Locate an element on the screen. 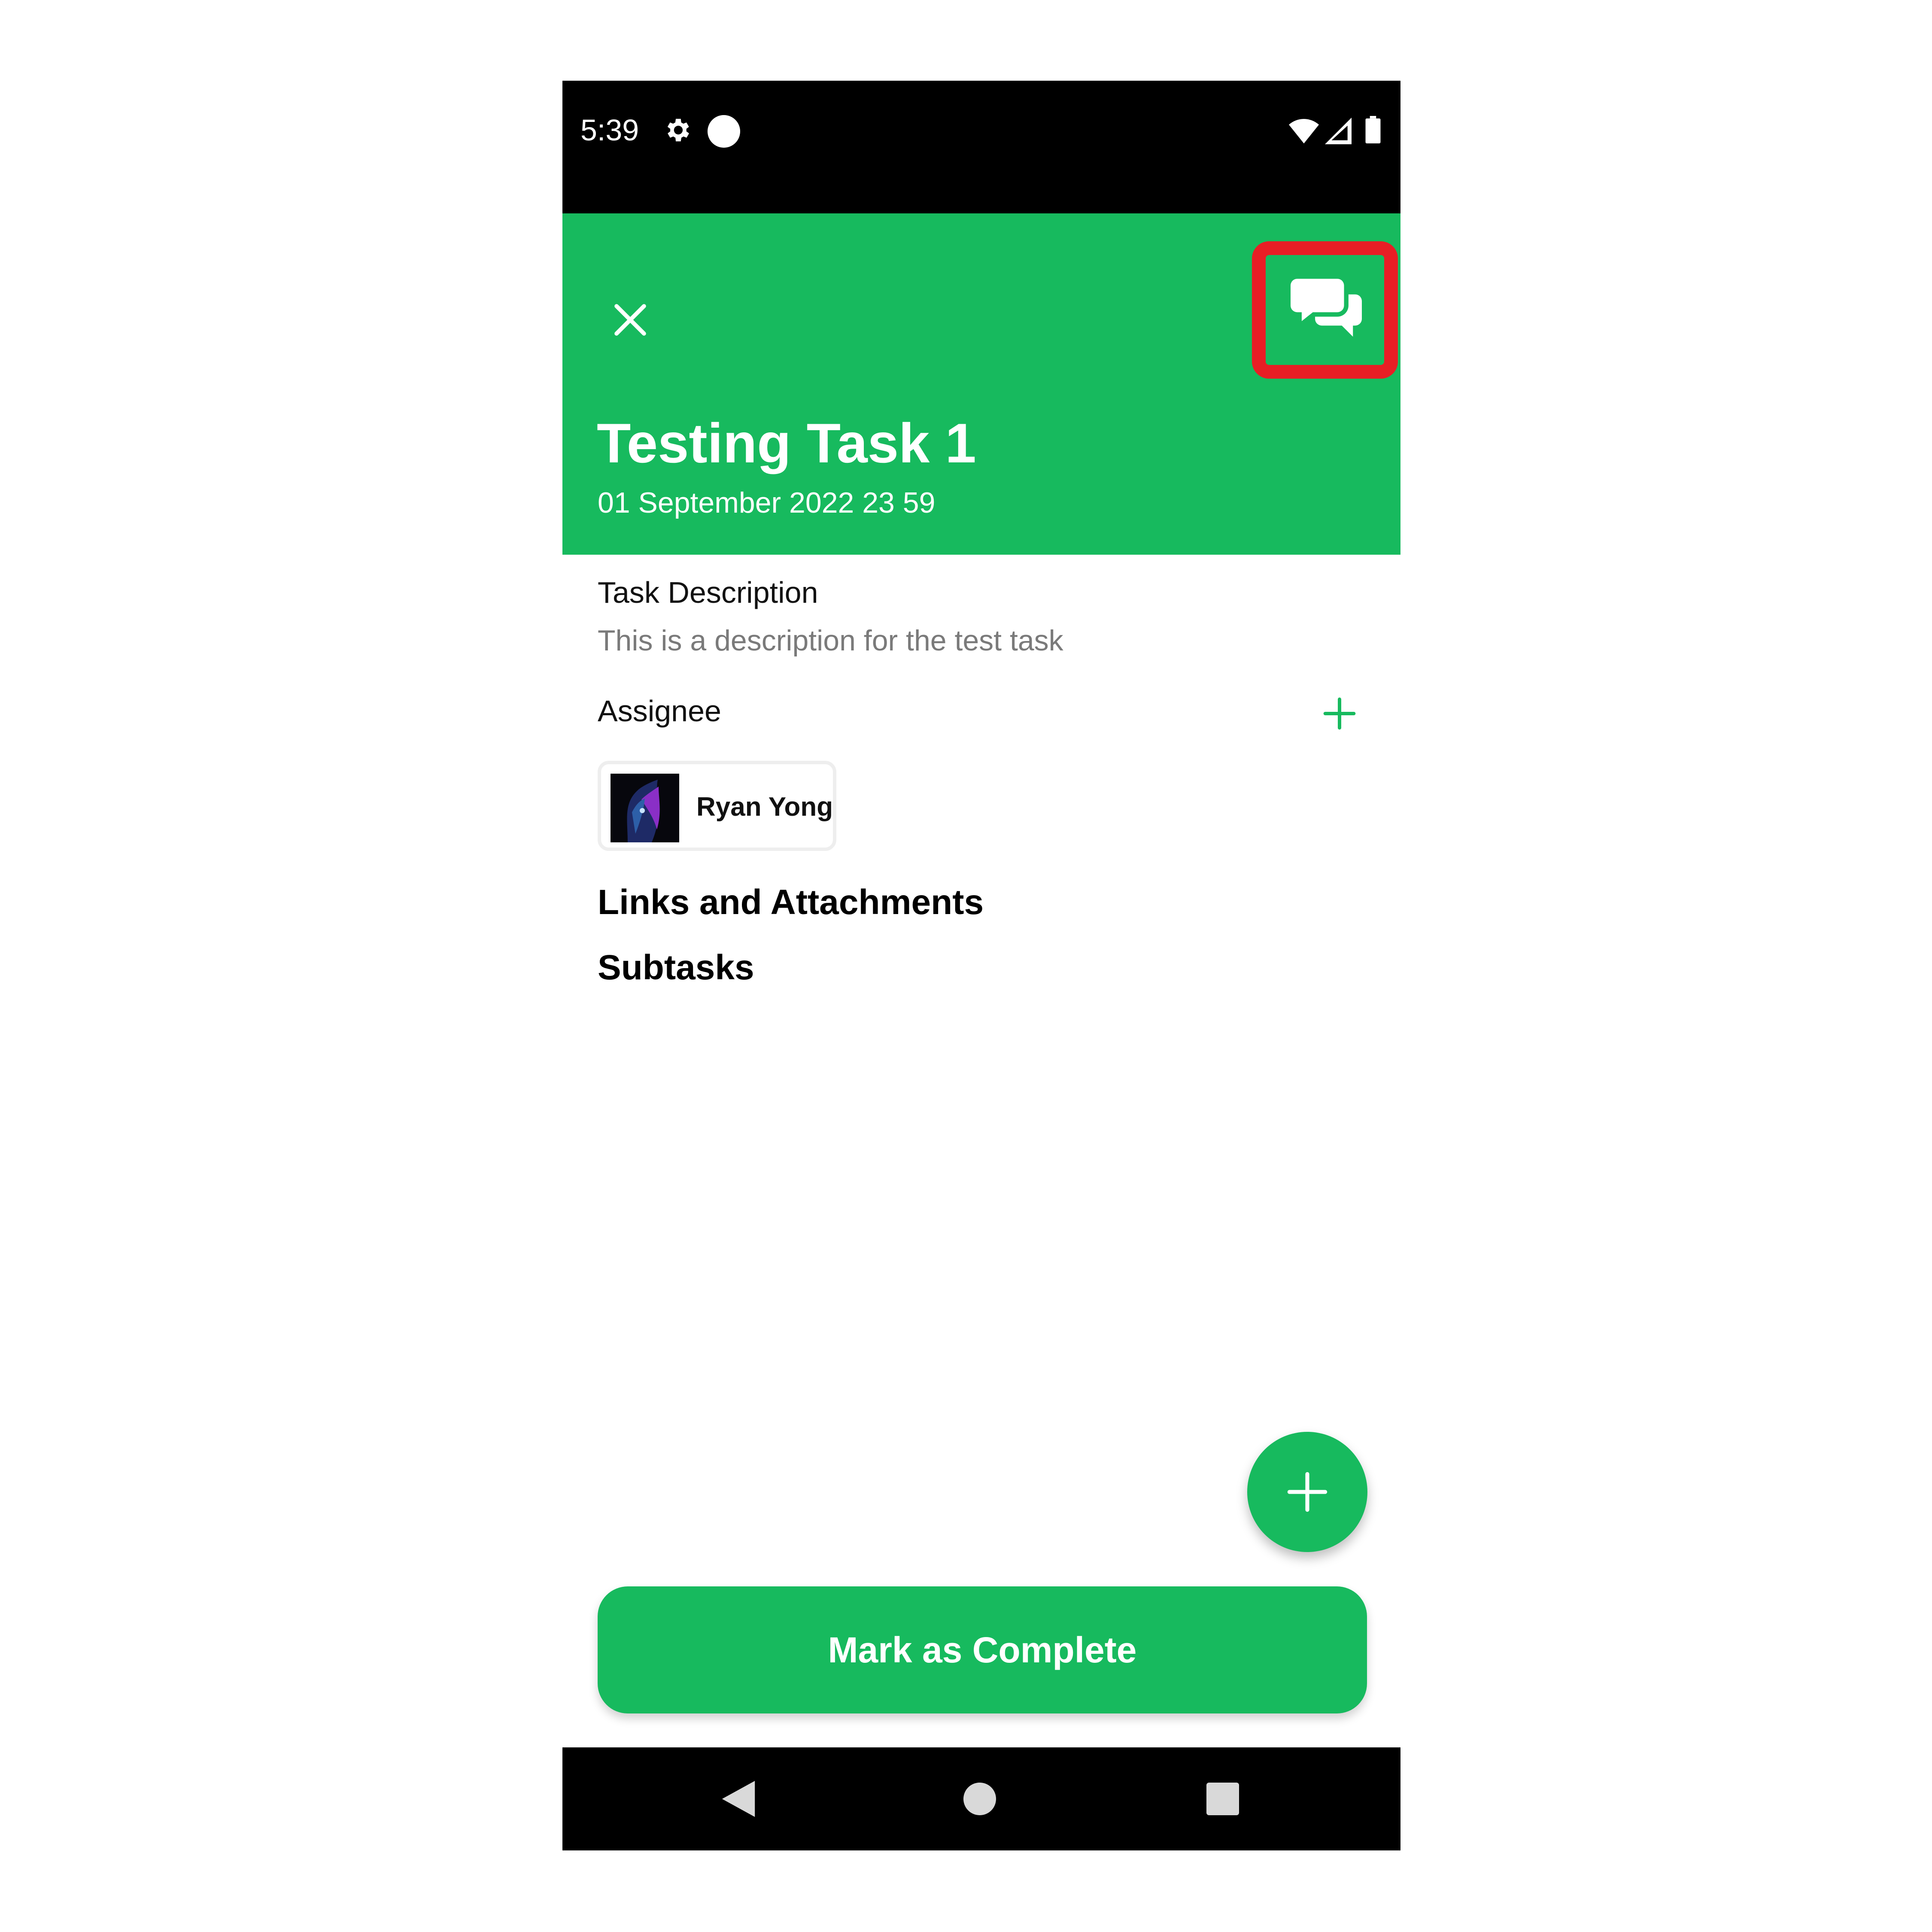 The height and width of the screenshot is (1932, 1932). mark-complete-button: Mark as Complete is located at coordinates (983, 1649).